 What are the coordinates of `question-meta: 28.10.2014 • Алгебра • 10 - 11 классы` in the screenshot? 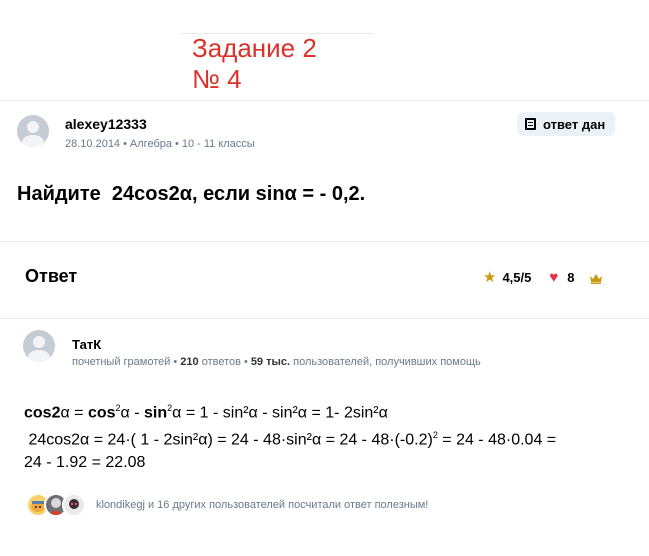 It's located at (160, 144).